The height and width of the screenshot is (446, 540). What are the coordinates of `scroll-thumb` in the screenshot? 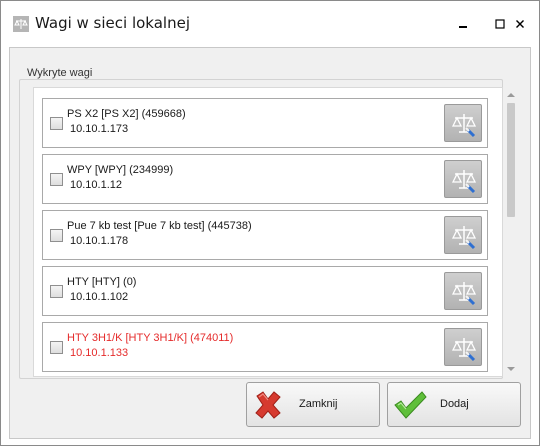 It's located at (511, 160).